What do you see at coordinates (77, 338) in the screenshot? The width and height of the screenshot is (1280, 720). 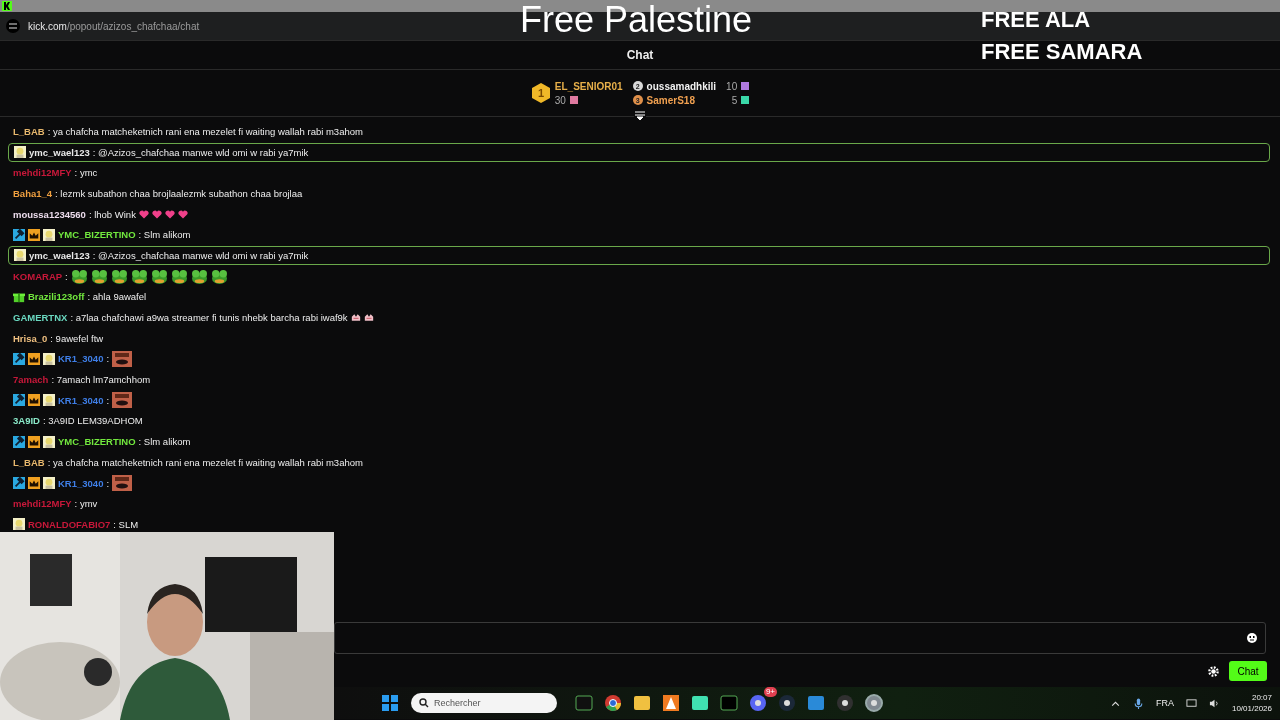 I see `message-text: : 9awefel ftw` at bounding box center [77, 338].